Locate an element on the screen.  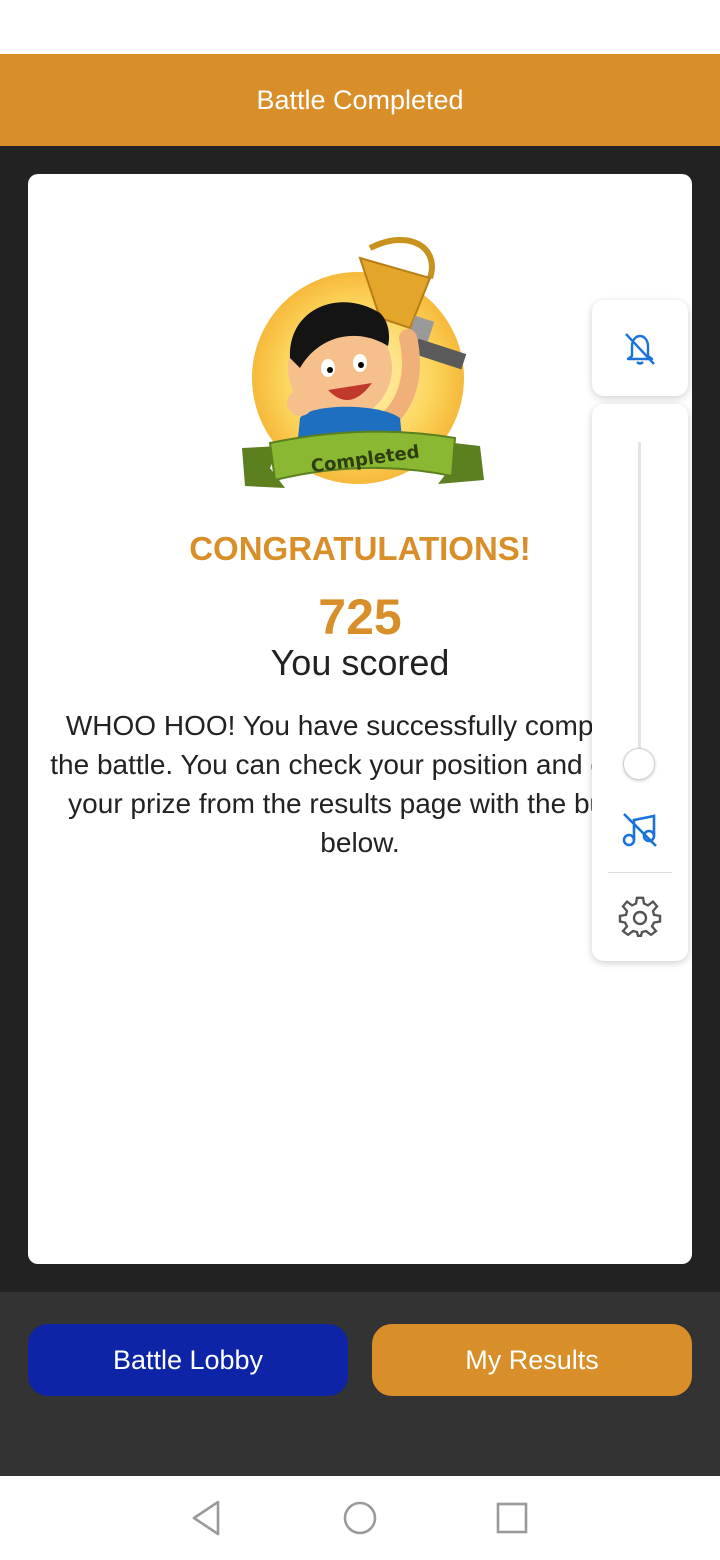
notifications-toggle is located at coordinates (640, 348).